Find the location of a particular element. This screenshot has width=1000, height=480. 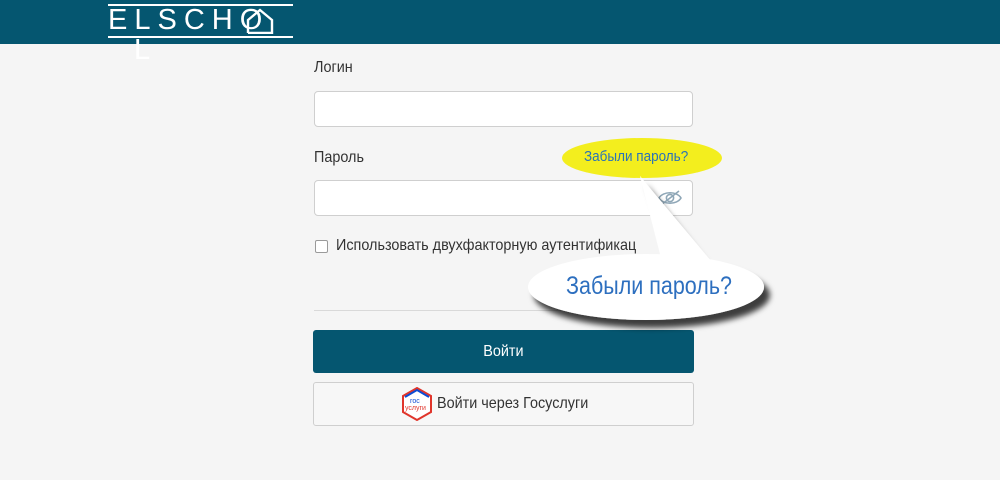

two-factor-checkbox is located at coordinates (321, 246).